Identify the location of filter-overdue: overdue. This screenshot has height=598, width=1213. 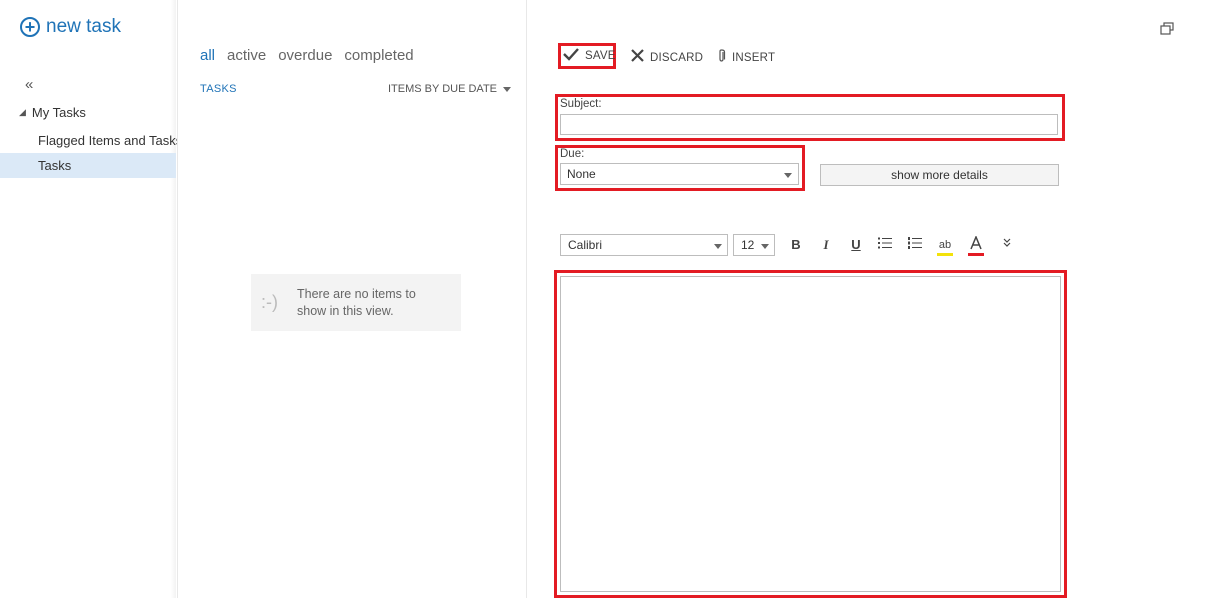
(305, 55).